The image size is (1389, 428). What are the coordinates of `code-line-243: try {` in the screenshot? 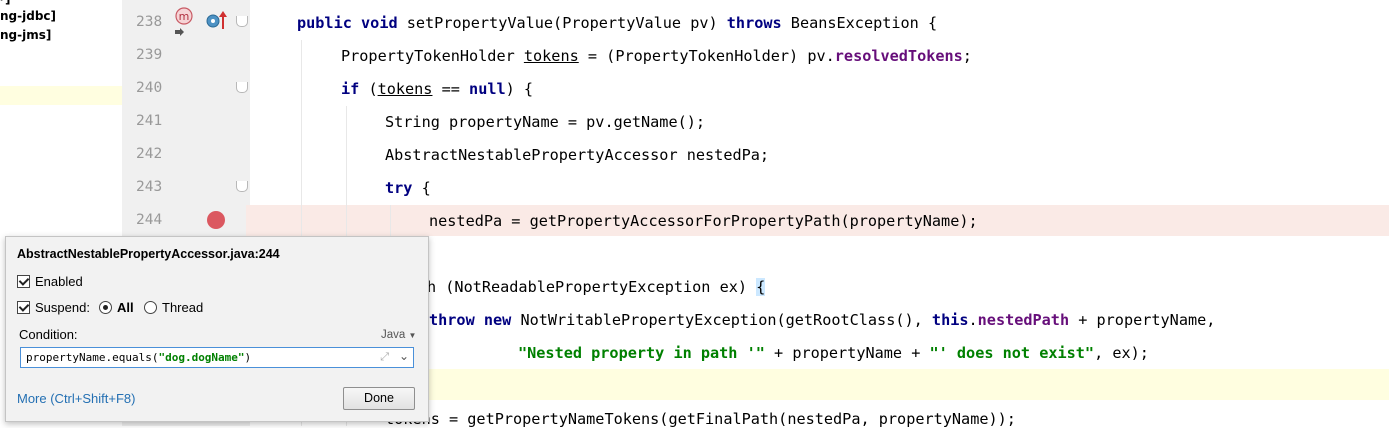 It's located at (408, 188).